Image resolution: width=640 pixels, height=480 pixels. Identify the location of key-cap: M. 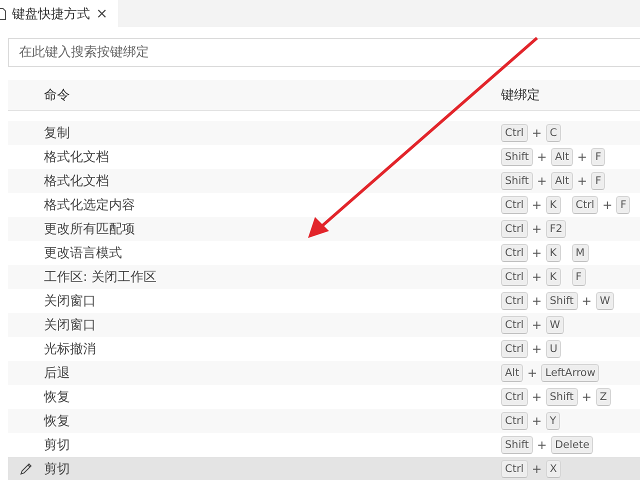
(580, 253).